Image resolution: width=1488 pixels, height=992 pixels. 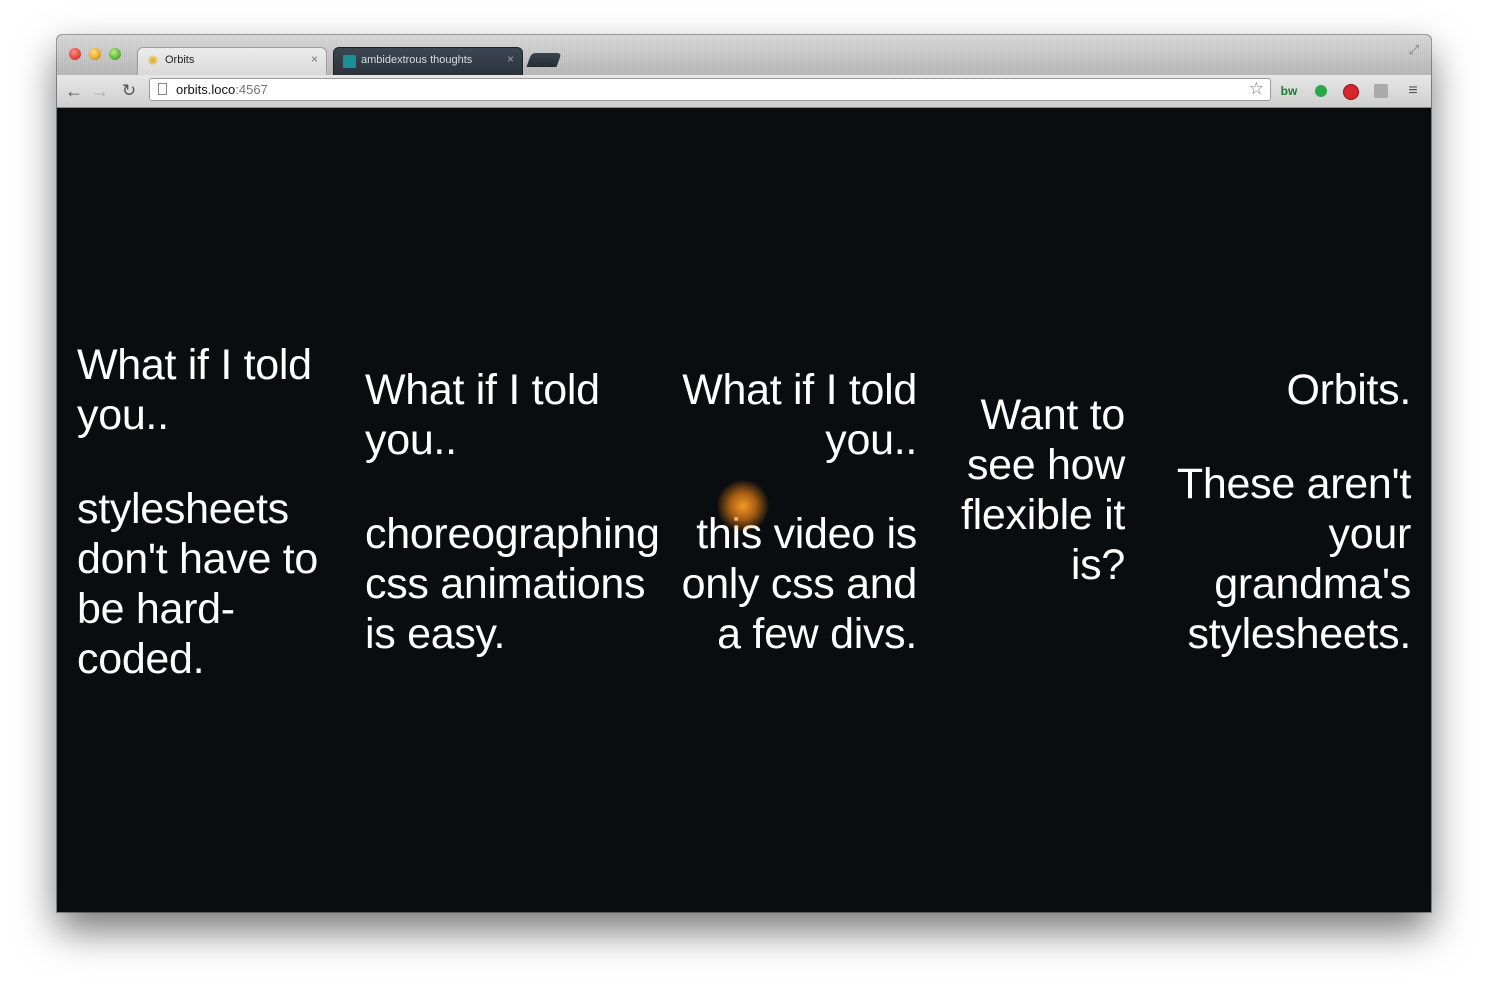 I want to click on tab-title: ambidextrous thoughts, so click(x=417, y=60).